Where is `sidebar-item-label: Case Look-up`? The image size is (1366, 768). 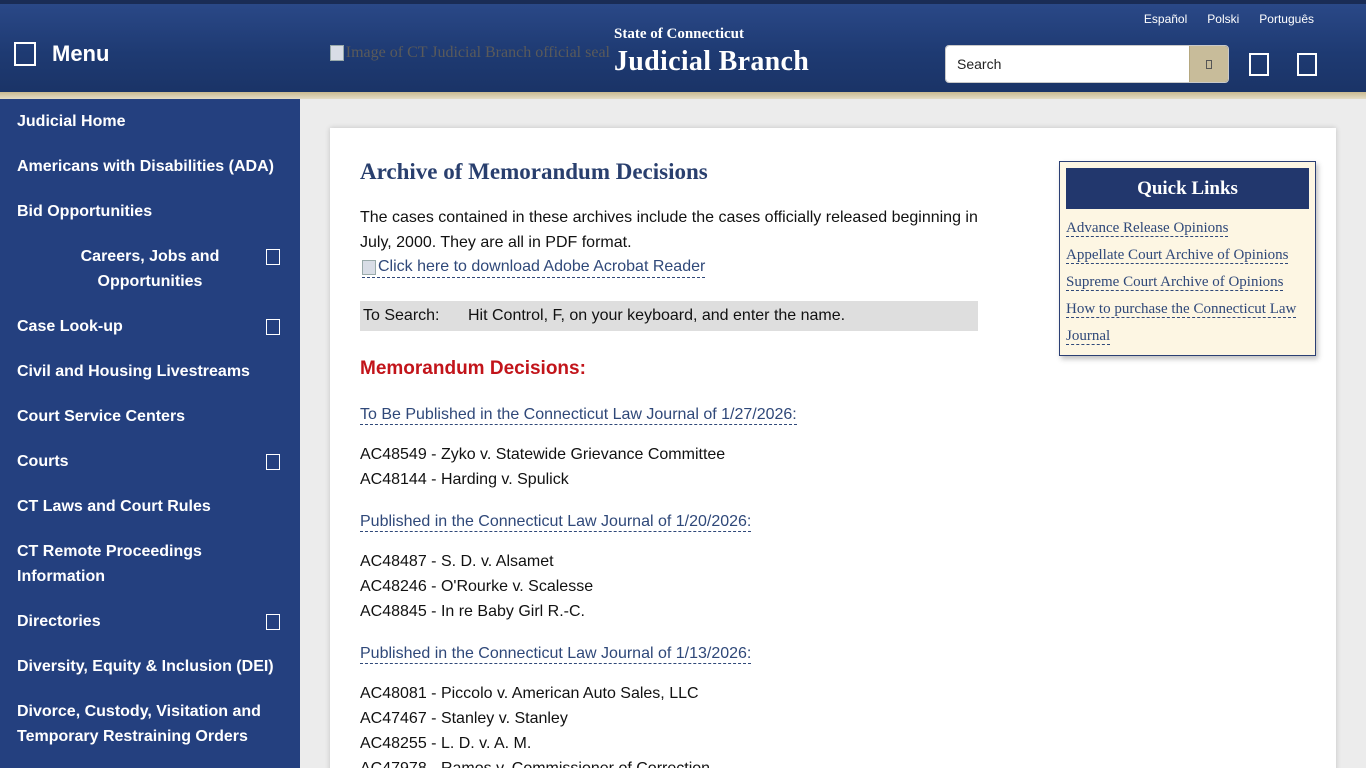 sidebar-item-label: Case Look-up is located at coordinates (70, 326).